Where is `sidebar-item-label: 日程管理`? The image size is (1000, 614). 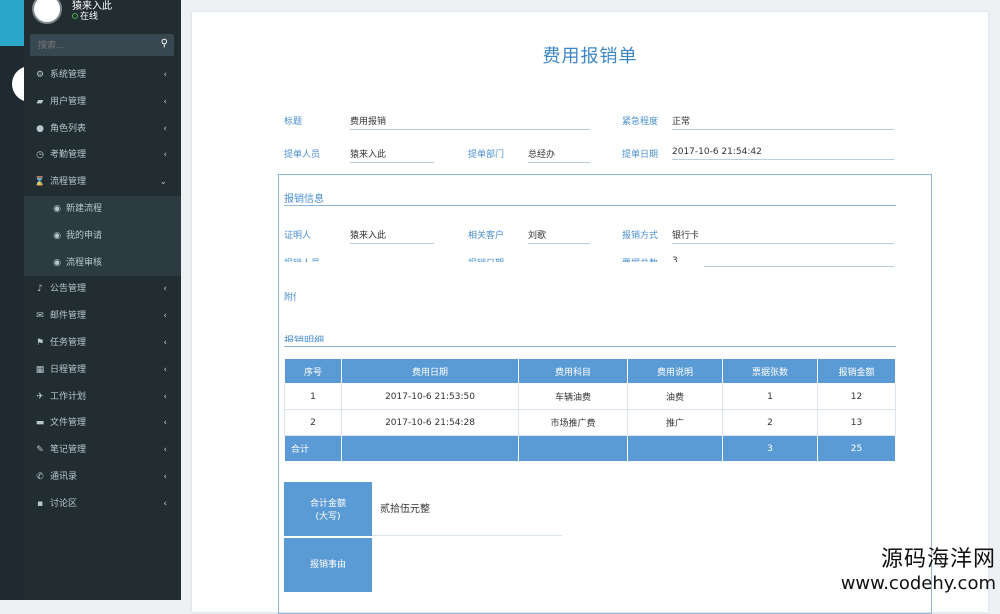 sidebar-item-label: 日程管理 is located at coordinates (68, 369).